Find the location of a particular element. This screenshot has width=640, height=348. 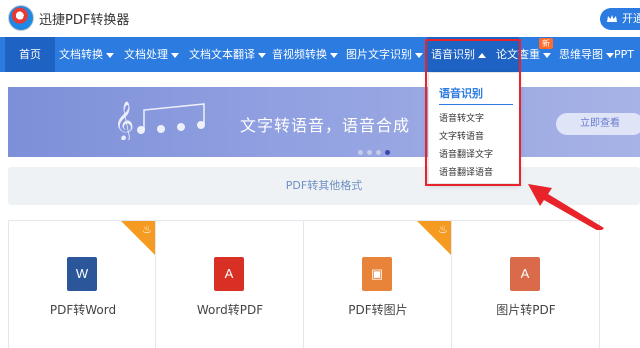

nav-label: PPT is located at coordinates (624, 54).